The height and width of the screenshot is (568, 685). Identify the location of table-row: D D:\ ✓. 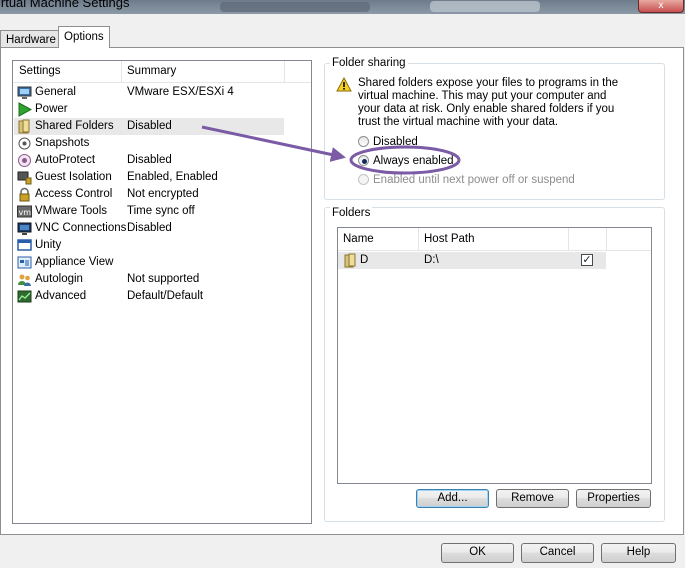
(472, 260).